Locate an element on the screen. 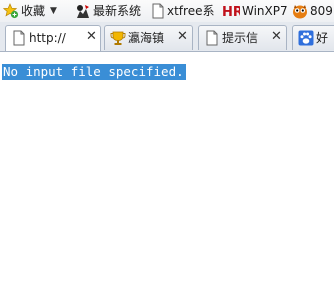  favorites-label: 收藏 is located at coordinates (33, 11).